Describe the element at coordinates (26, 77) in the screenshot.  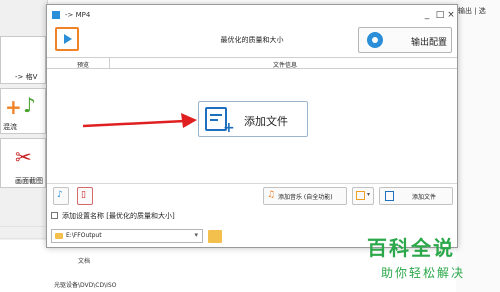
I see `format-tile-label: -> 格V` at that location.